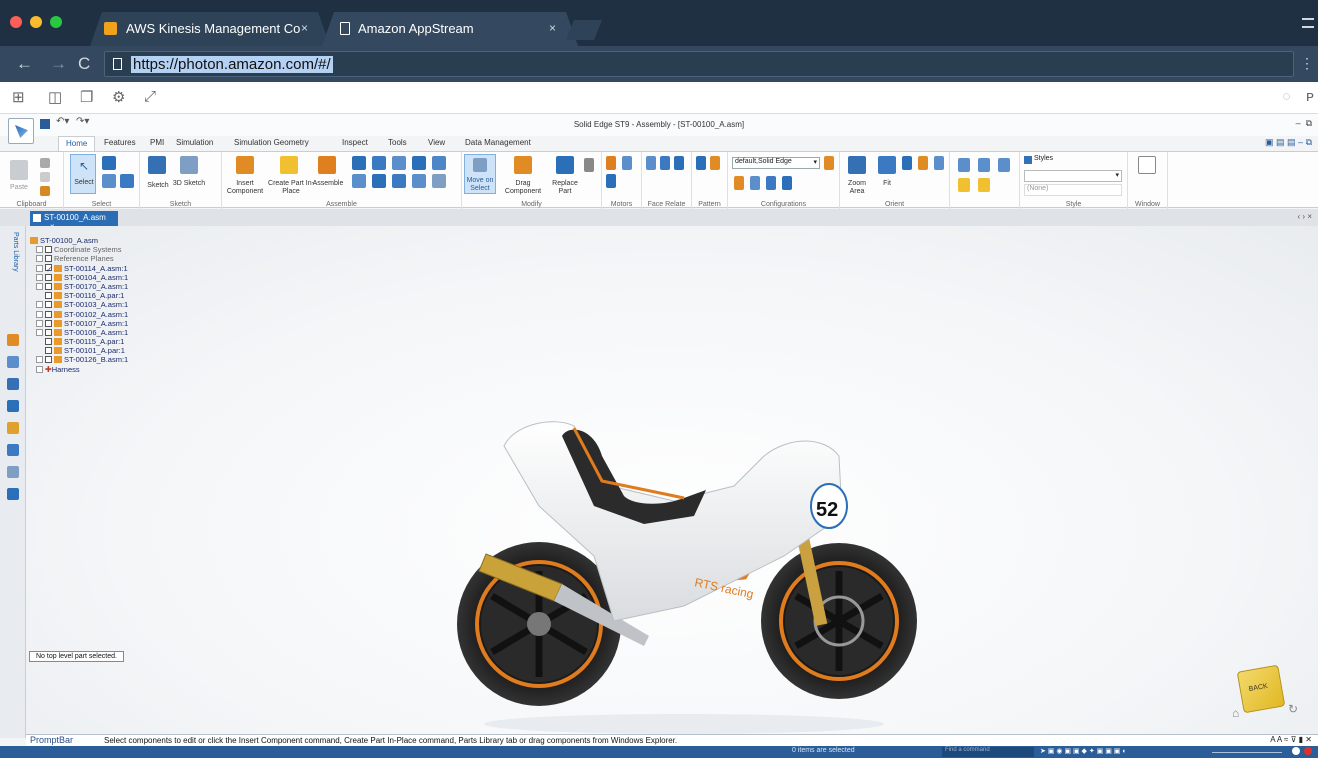 This screenshot has width=1318, height=758. What do you see at coordinates (109, 163) in the screenshot?
I see `select-tool-icon` at bounding box center [109, 163].